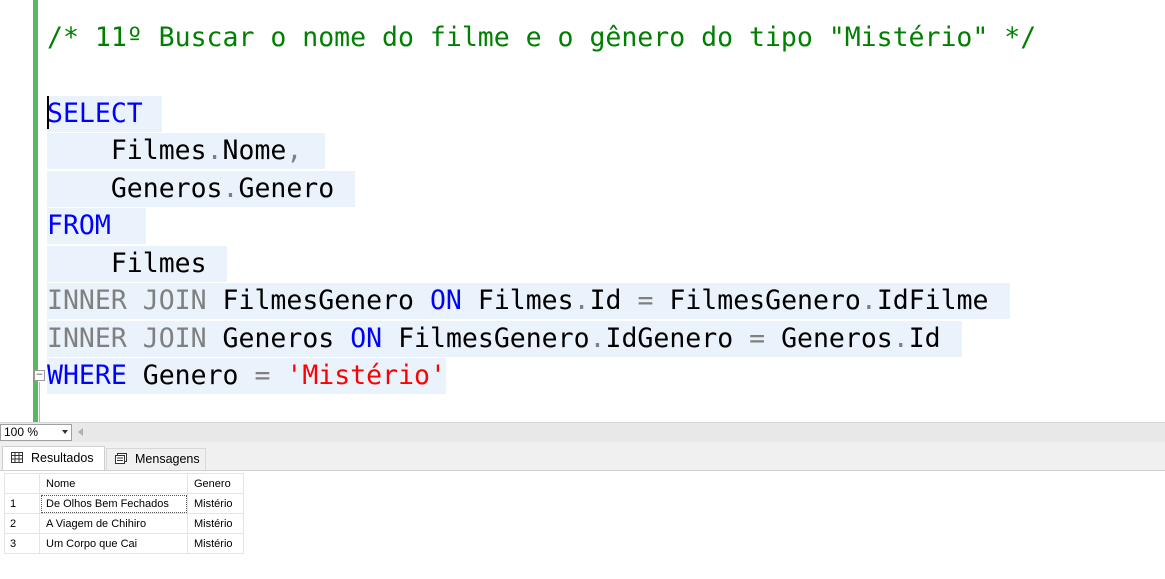  Describe the element at coordinates (246, 376) in the screenshot. I see `code-line-where: WHERE Genero = 'Mistério'` at that location.